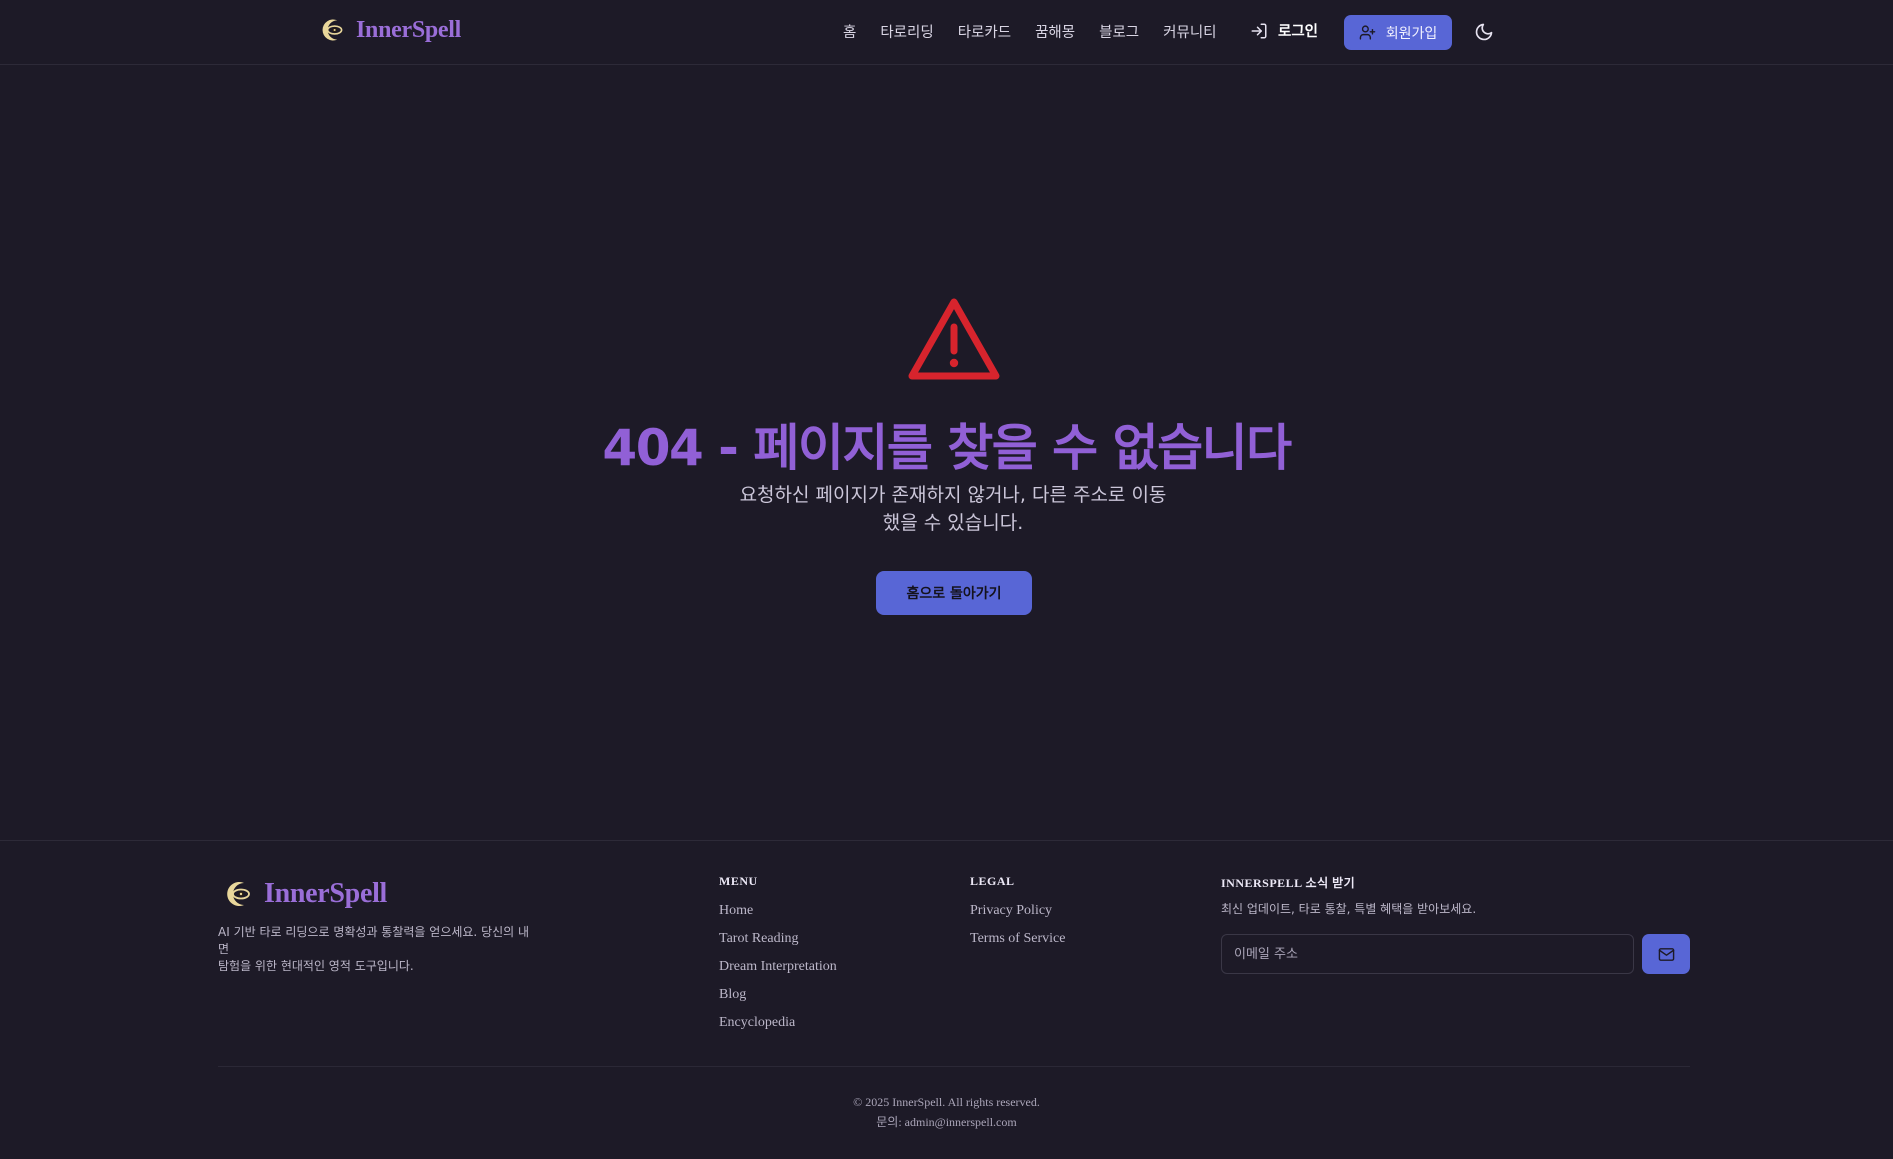  I want to click on footer-link-blog: Blog, so click(778, 994).